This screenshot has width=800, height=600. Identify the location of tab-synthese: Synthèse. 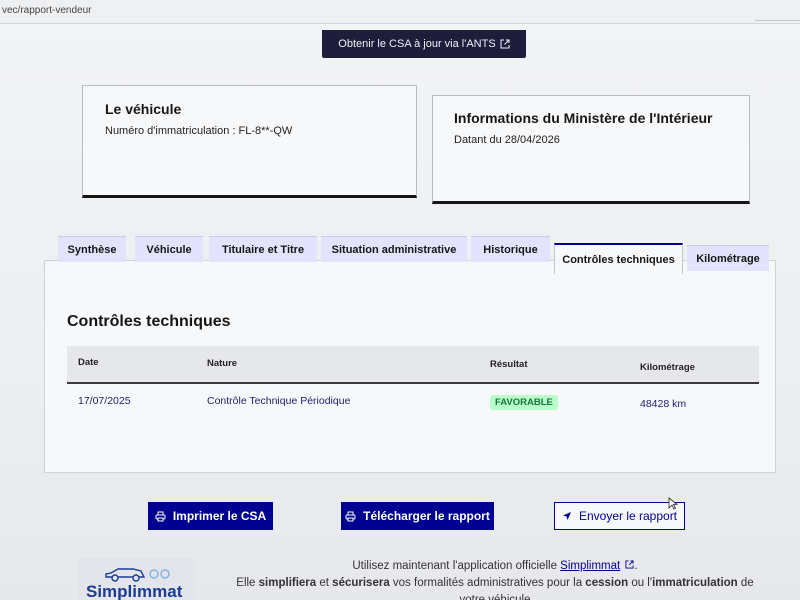
(92, 249).